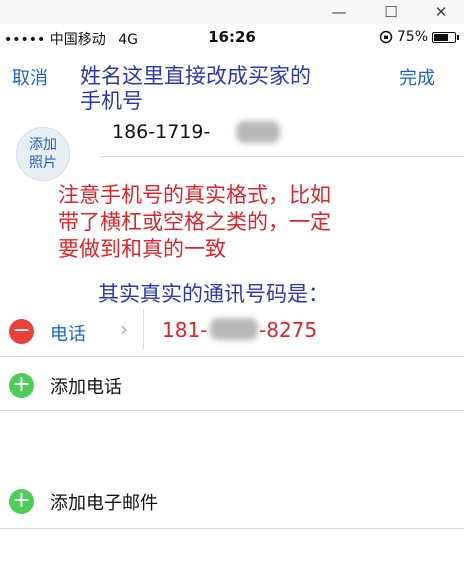 The height and width of the screenshot is (563, 464). I want to click on add-photo-button: 添加 照片, so click(43, 154).